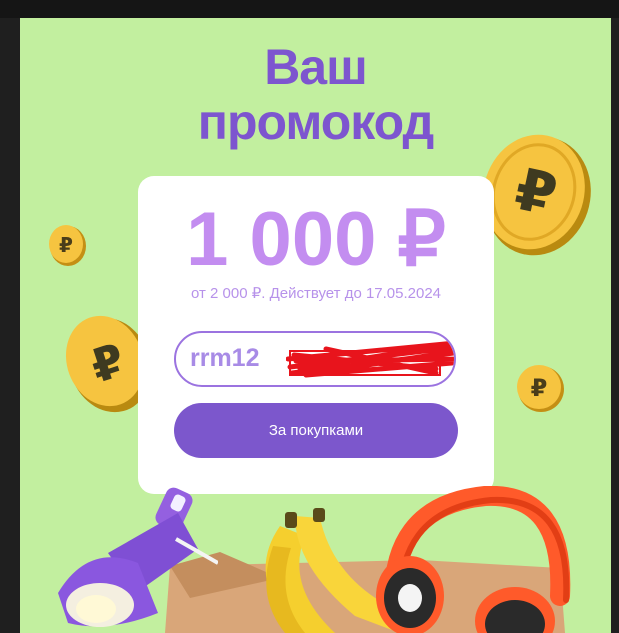 The height and width of the screenshot is (633, 619). What do you see at coordinates (316, 239) in the screenshot?
I see `promo-amount: 1 000 ₽` at bounding box center [316, 239].